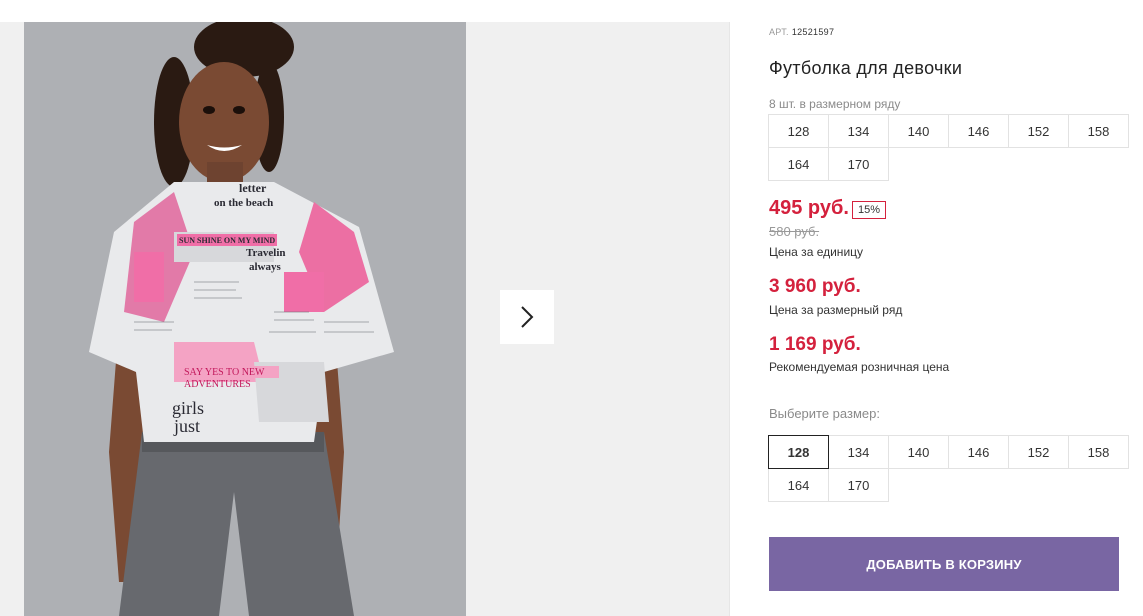 The width and height of the screenshot is (1143, 616). I want to click on size-option-158: 158, so click(1098, 452).